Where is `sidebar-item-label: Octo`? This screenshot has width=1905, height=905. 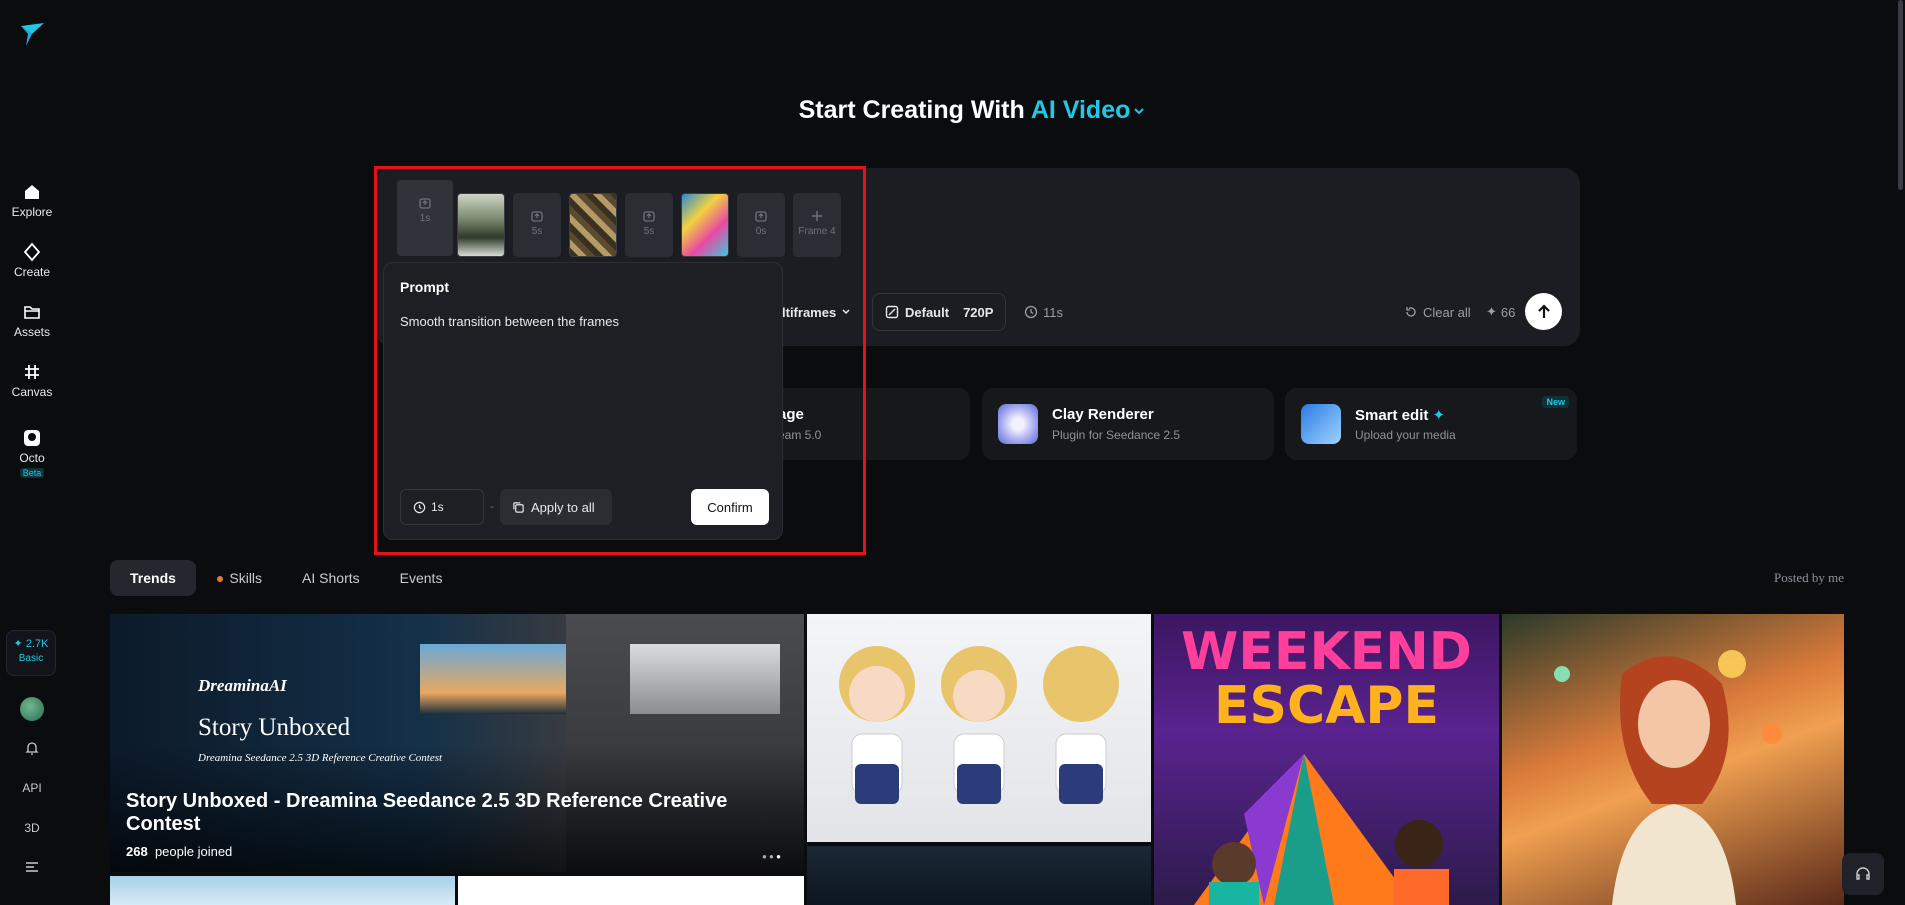
sidebar-item-label: Octo is located at coordinates (32, 458).